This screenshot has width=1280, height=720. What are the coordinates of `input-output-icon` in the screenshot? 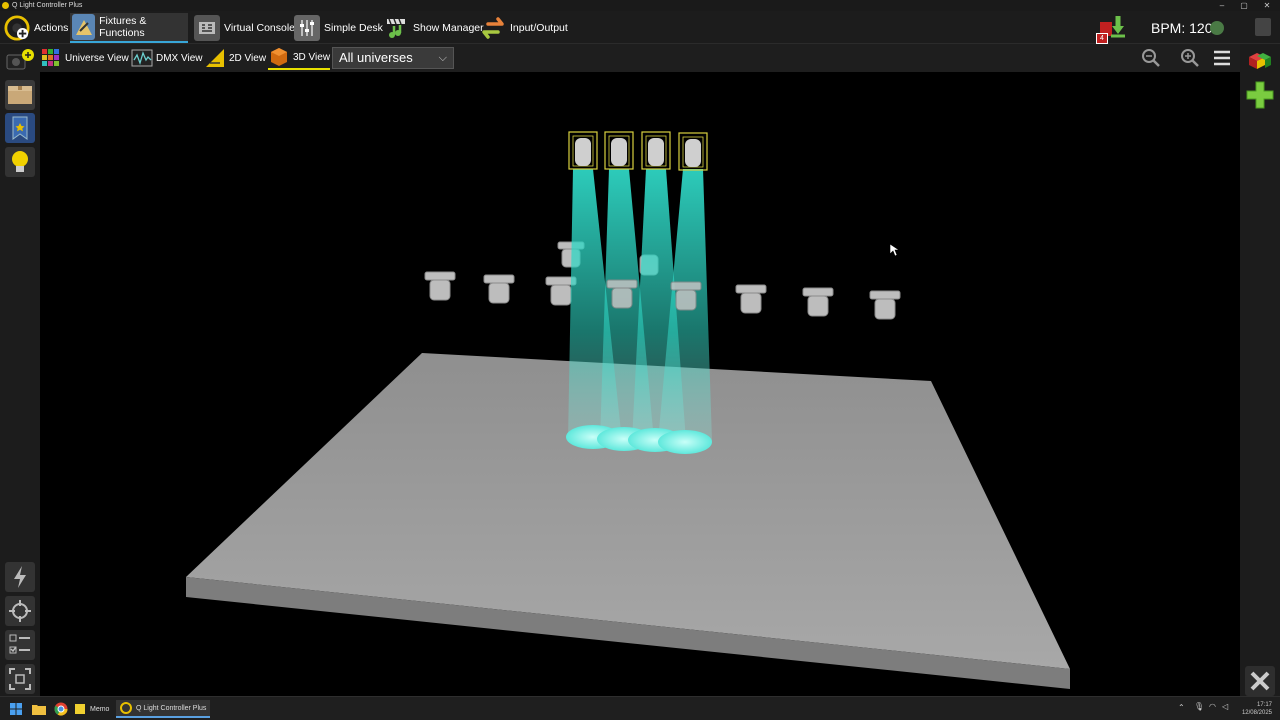 It's located at (493, 28).